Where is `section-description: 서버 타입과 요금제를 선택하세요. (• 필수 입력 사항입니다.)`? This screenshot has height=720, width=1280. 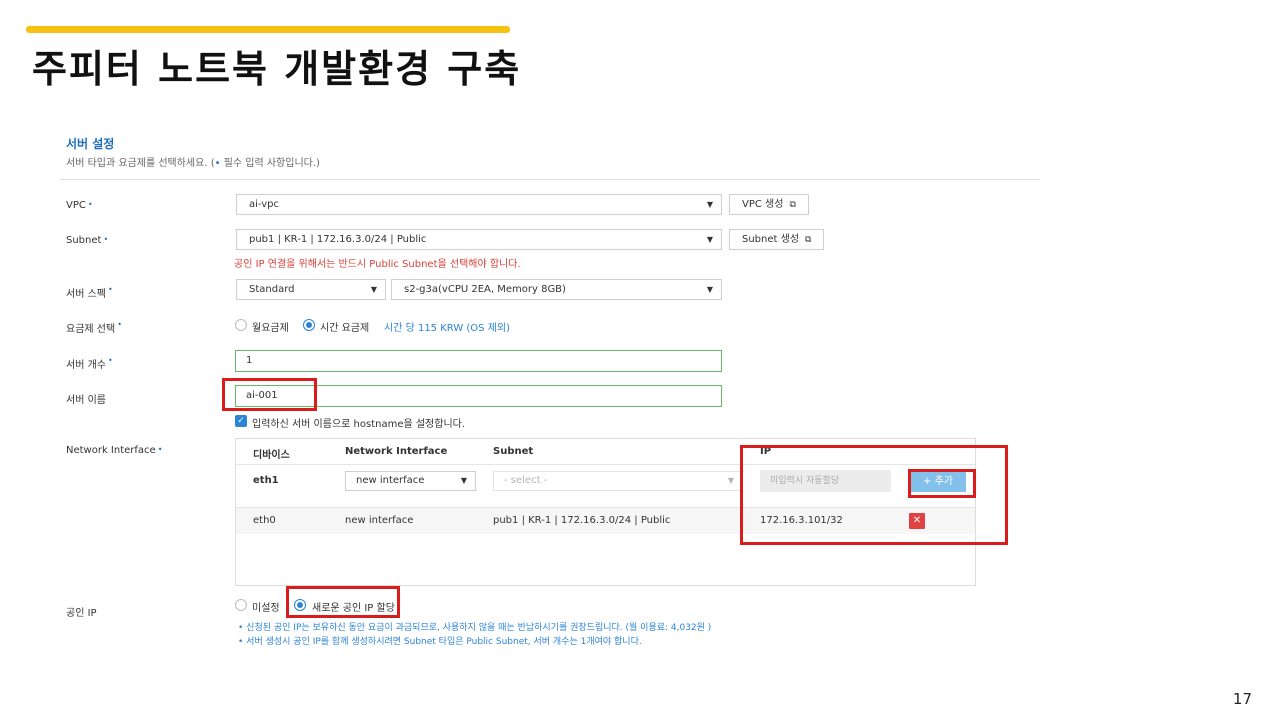 section-description: 서버 타입과 요금제를 선택하세요. (• 필수 입력 사항입니다.) is located at coordinates (193, 161).